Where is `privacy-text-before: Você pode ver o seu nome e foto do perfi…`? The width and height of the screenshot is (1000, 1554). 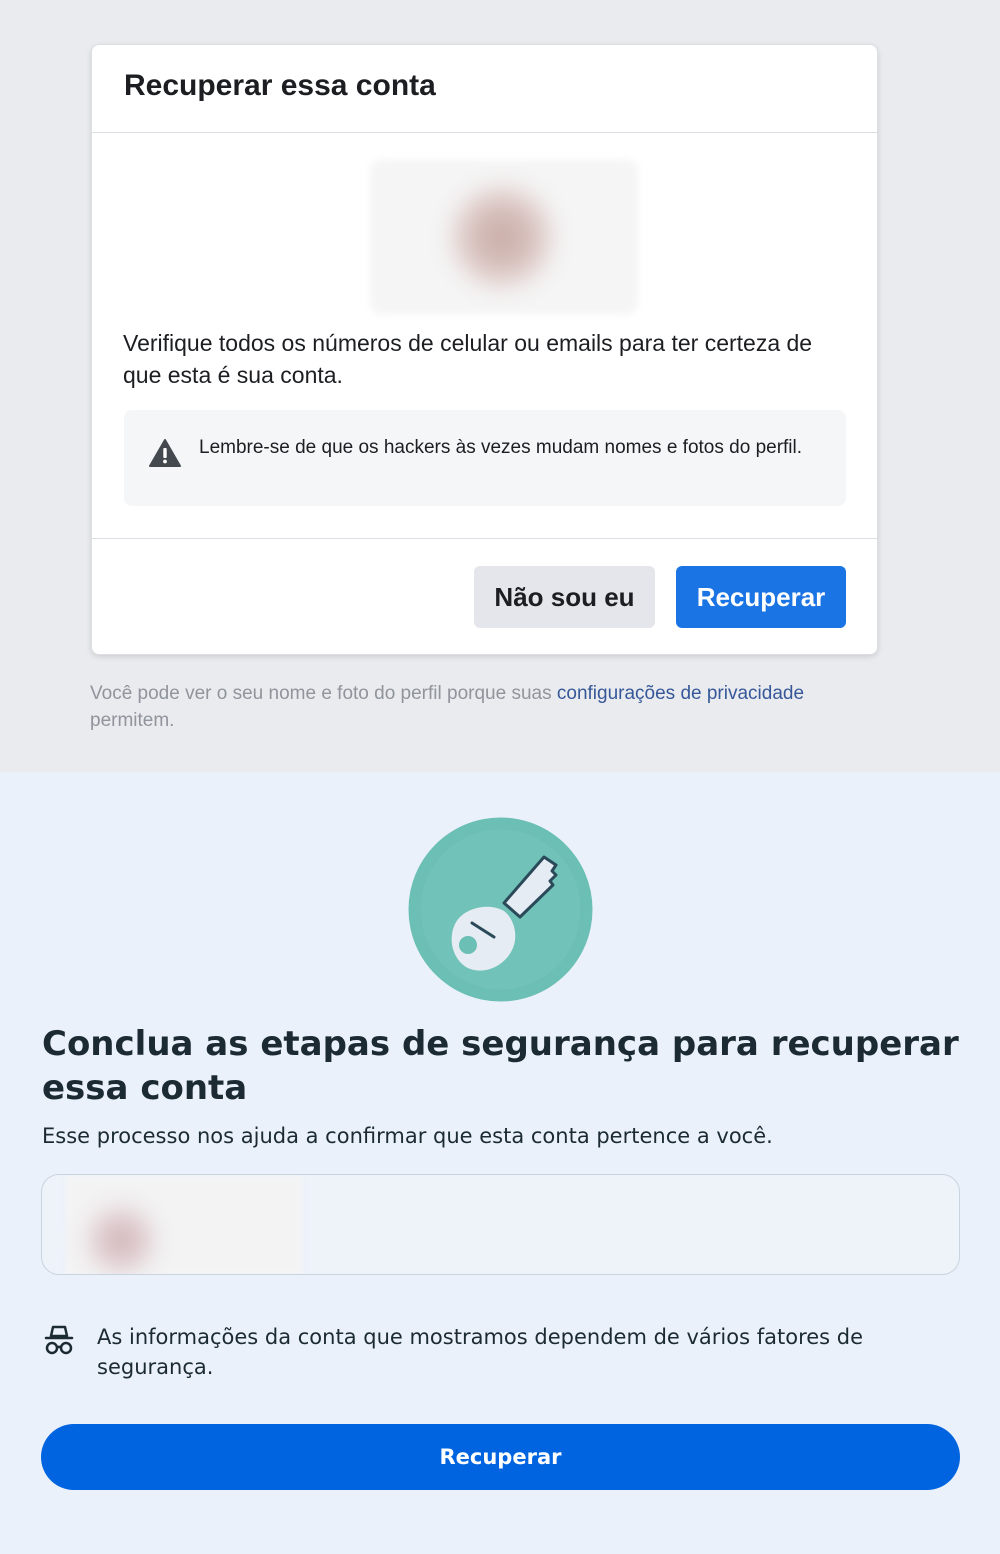
privacy-text-before: Você pode ver o seu nome e foto do perfi… is located at coordinates (323, 693).